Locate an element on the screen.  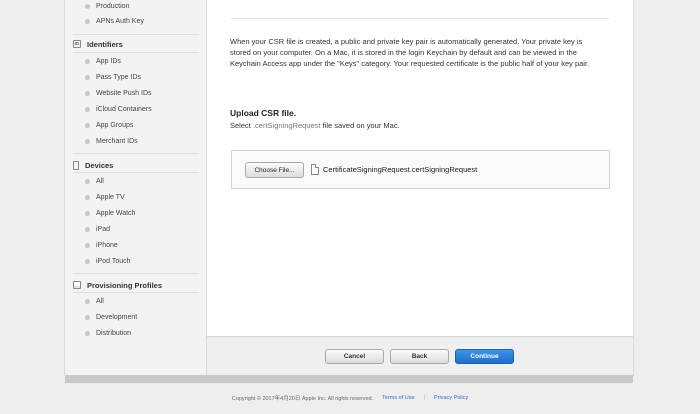
document-icon is located at coordinates (315, 169).